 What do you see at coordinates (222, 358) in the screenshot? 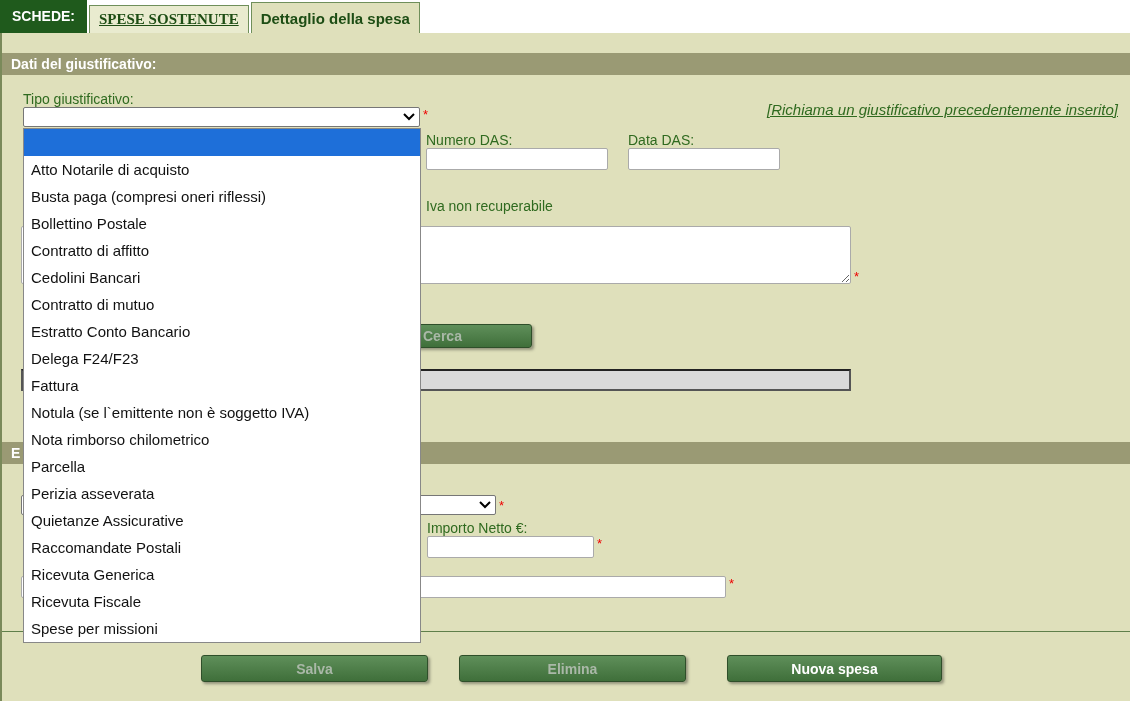
I see `dropdown-option: Delega F24/F23` at bounding box center [222, 358].